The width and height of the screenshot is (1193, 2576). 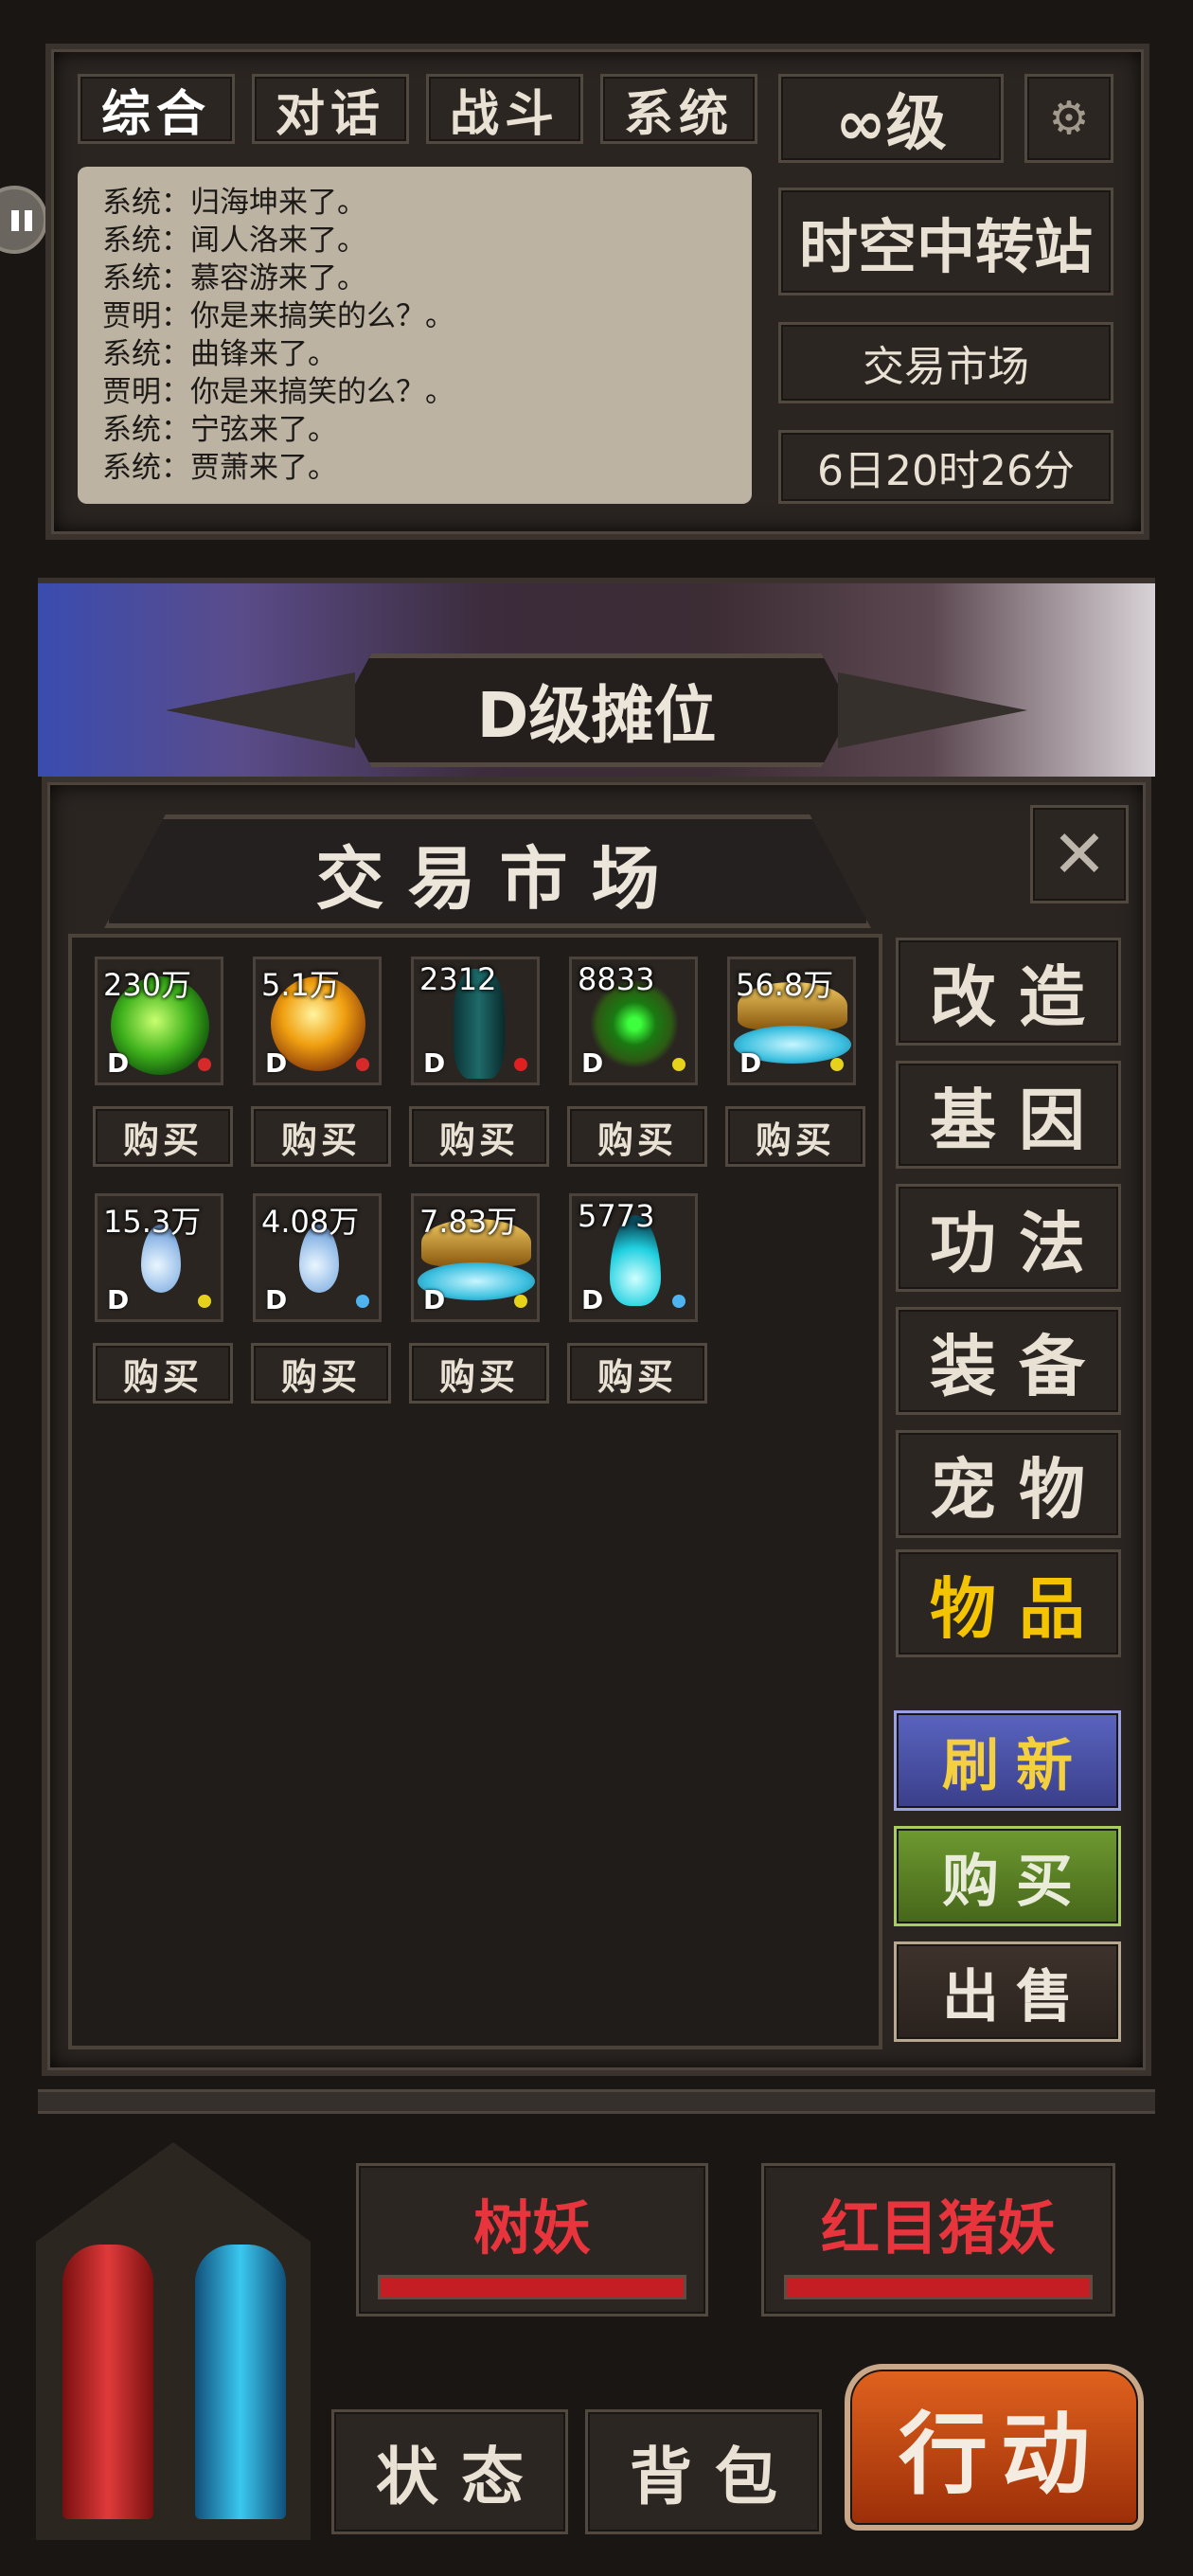 What do you see at coordinates (1007, 1991) in the screenshot?
I see `sell-button: 出售` at bounding box center [1007, 1991].